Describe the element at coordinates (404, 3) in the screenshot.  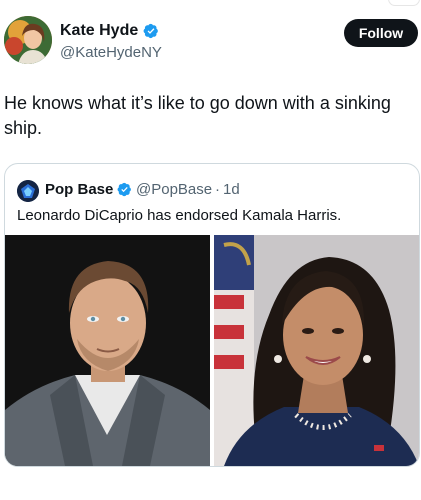
I see `partial-button-edge` at that location.